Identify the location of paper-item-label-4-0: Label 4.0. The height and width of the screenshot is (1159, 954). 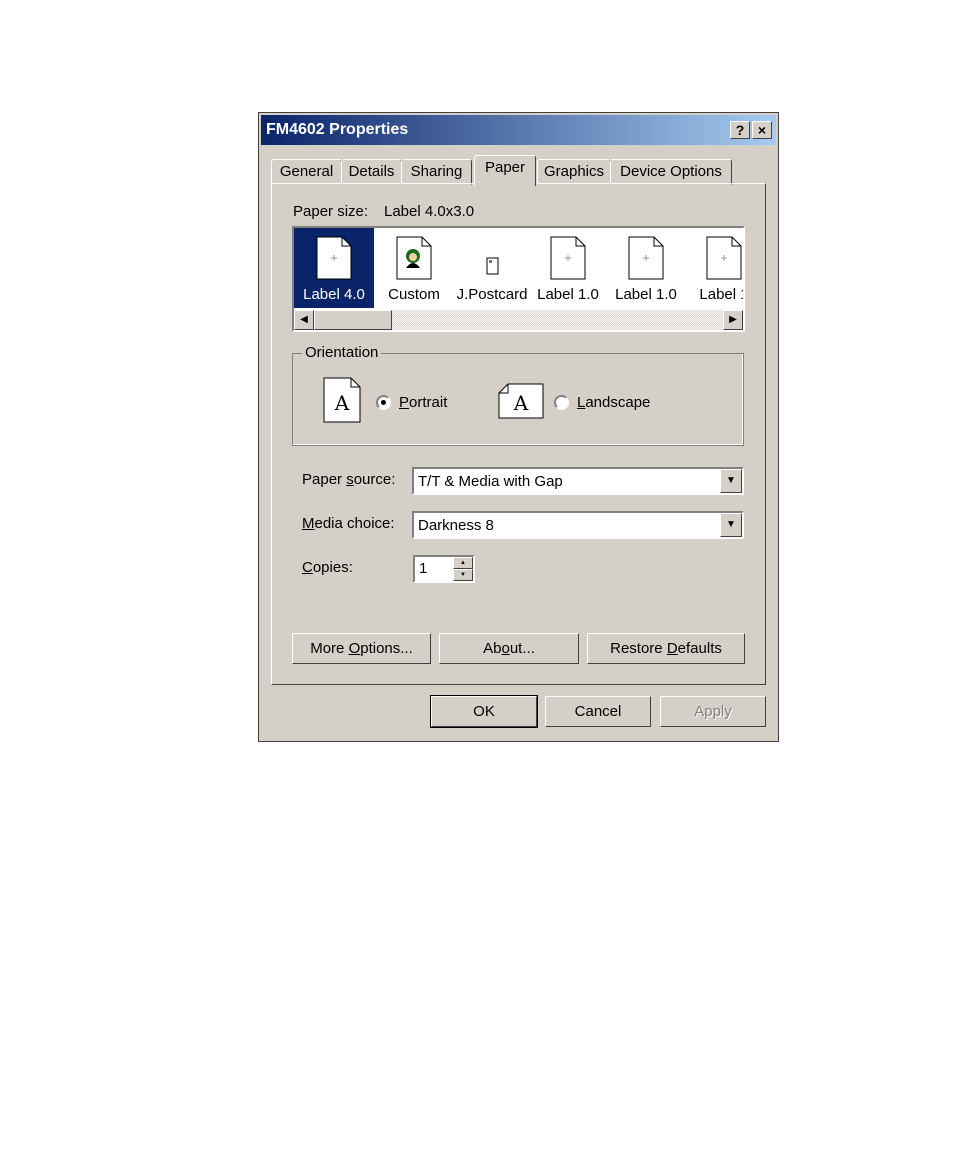
(334, 268).